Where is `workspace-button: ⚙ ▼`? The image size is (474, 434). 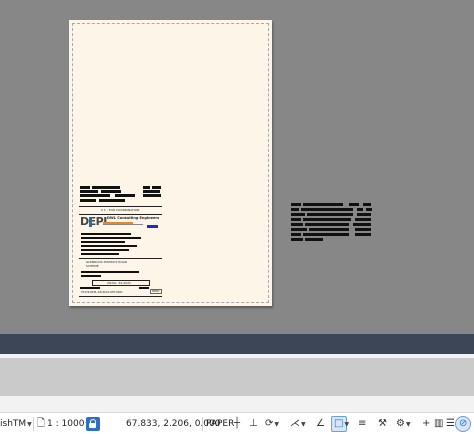 workspace-button: ⚙ ▼ is located at coordinates (403, 423).